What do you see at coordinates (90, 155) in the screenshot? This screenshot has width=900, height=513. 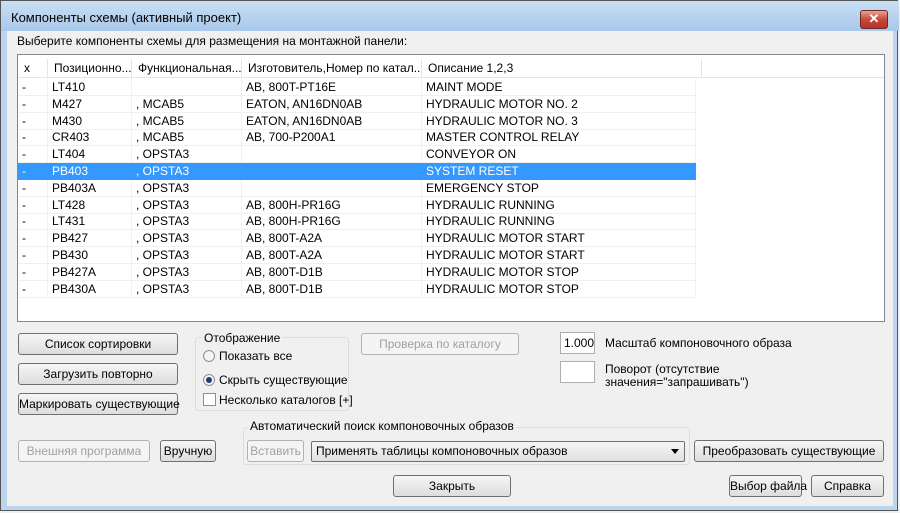 I see `cell-tag: LT404` at bounding box center [90, 155].